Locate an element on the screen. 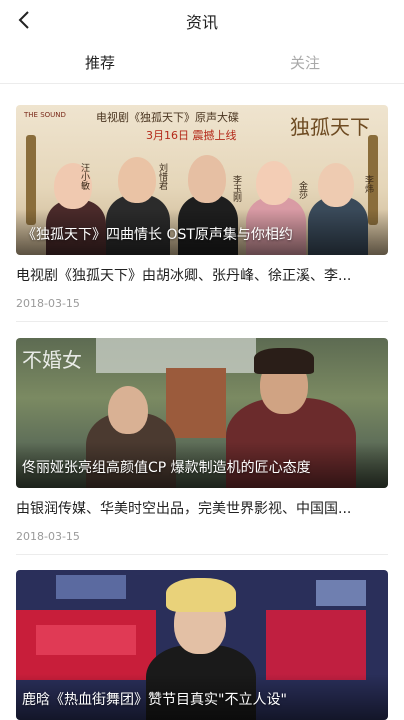 The width and height of the screenshot is (404, 720). poster-headline: 电视剧《独孤天下》原声大碟 is located at coordinates (167, 117).